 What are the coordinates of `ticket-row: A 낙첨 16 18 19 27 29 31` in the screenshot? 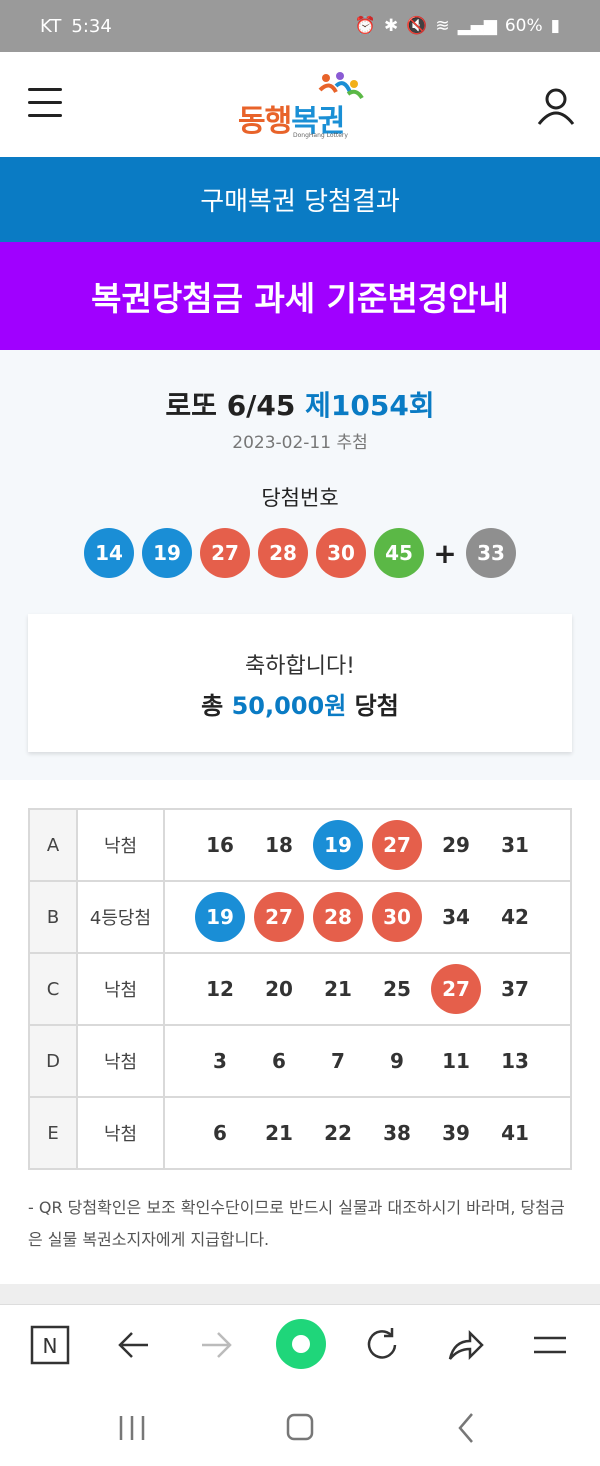 It's located at (300, 845).